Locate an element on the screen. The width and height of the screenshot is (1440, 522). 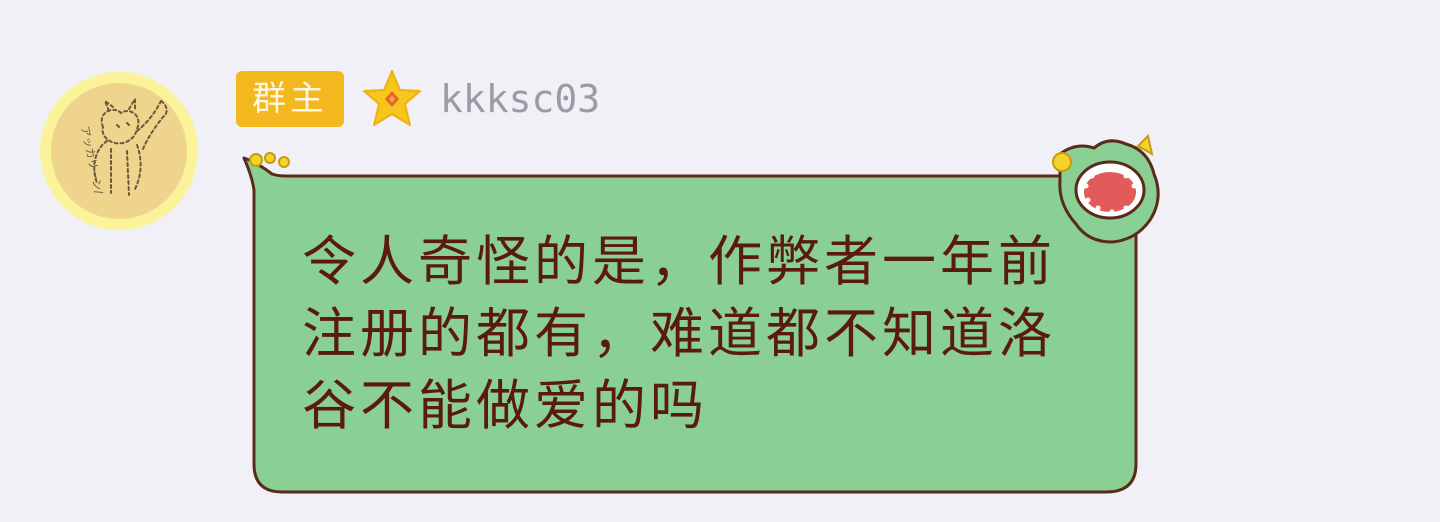
sketch-cat-avatar-icon: アッカリーン/ is located at coordinates (119, 151).